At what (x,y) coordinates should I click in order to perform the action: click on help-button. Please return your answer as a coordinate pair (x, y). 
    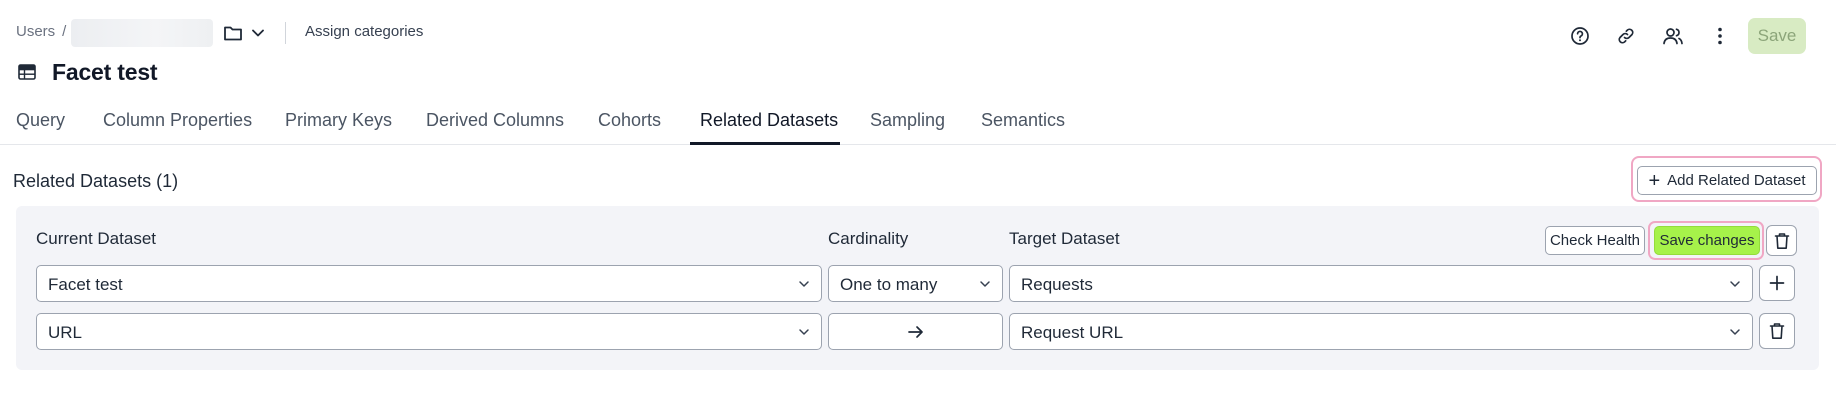
    Looking at the image, I should click on (1580, 36).